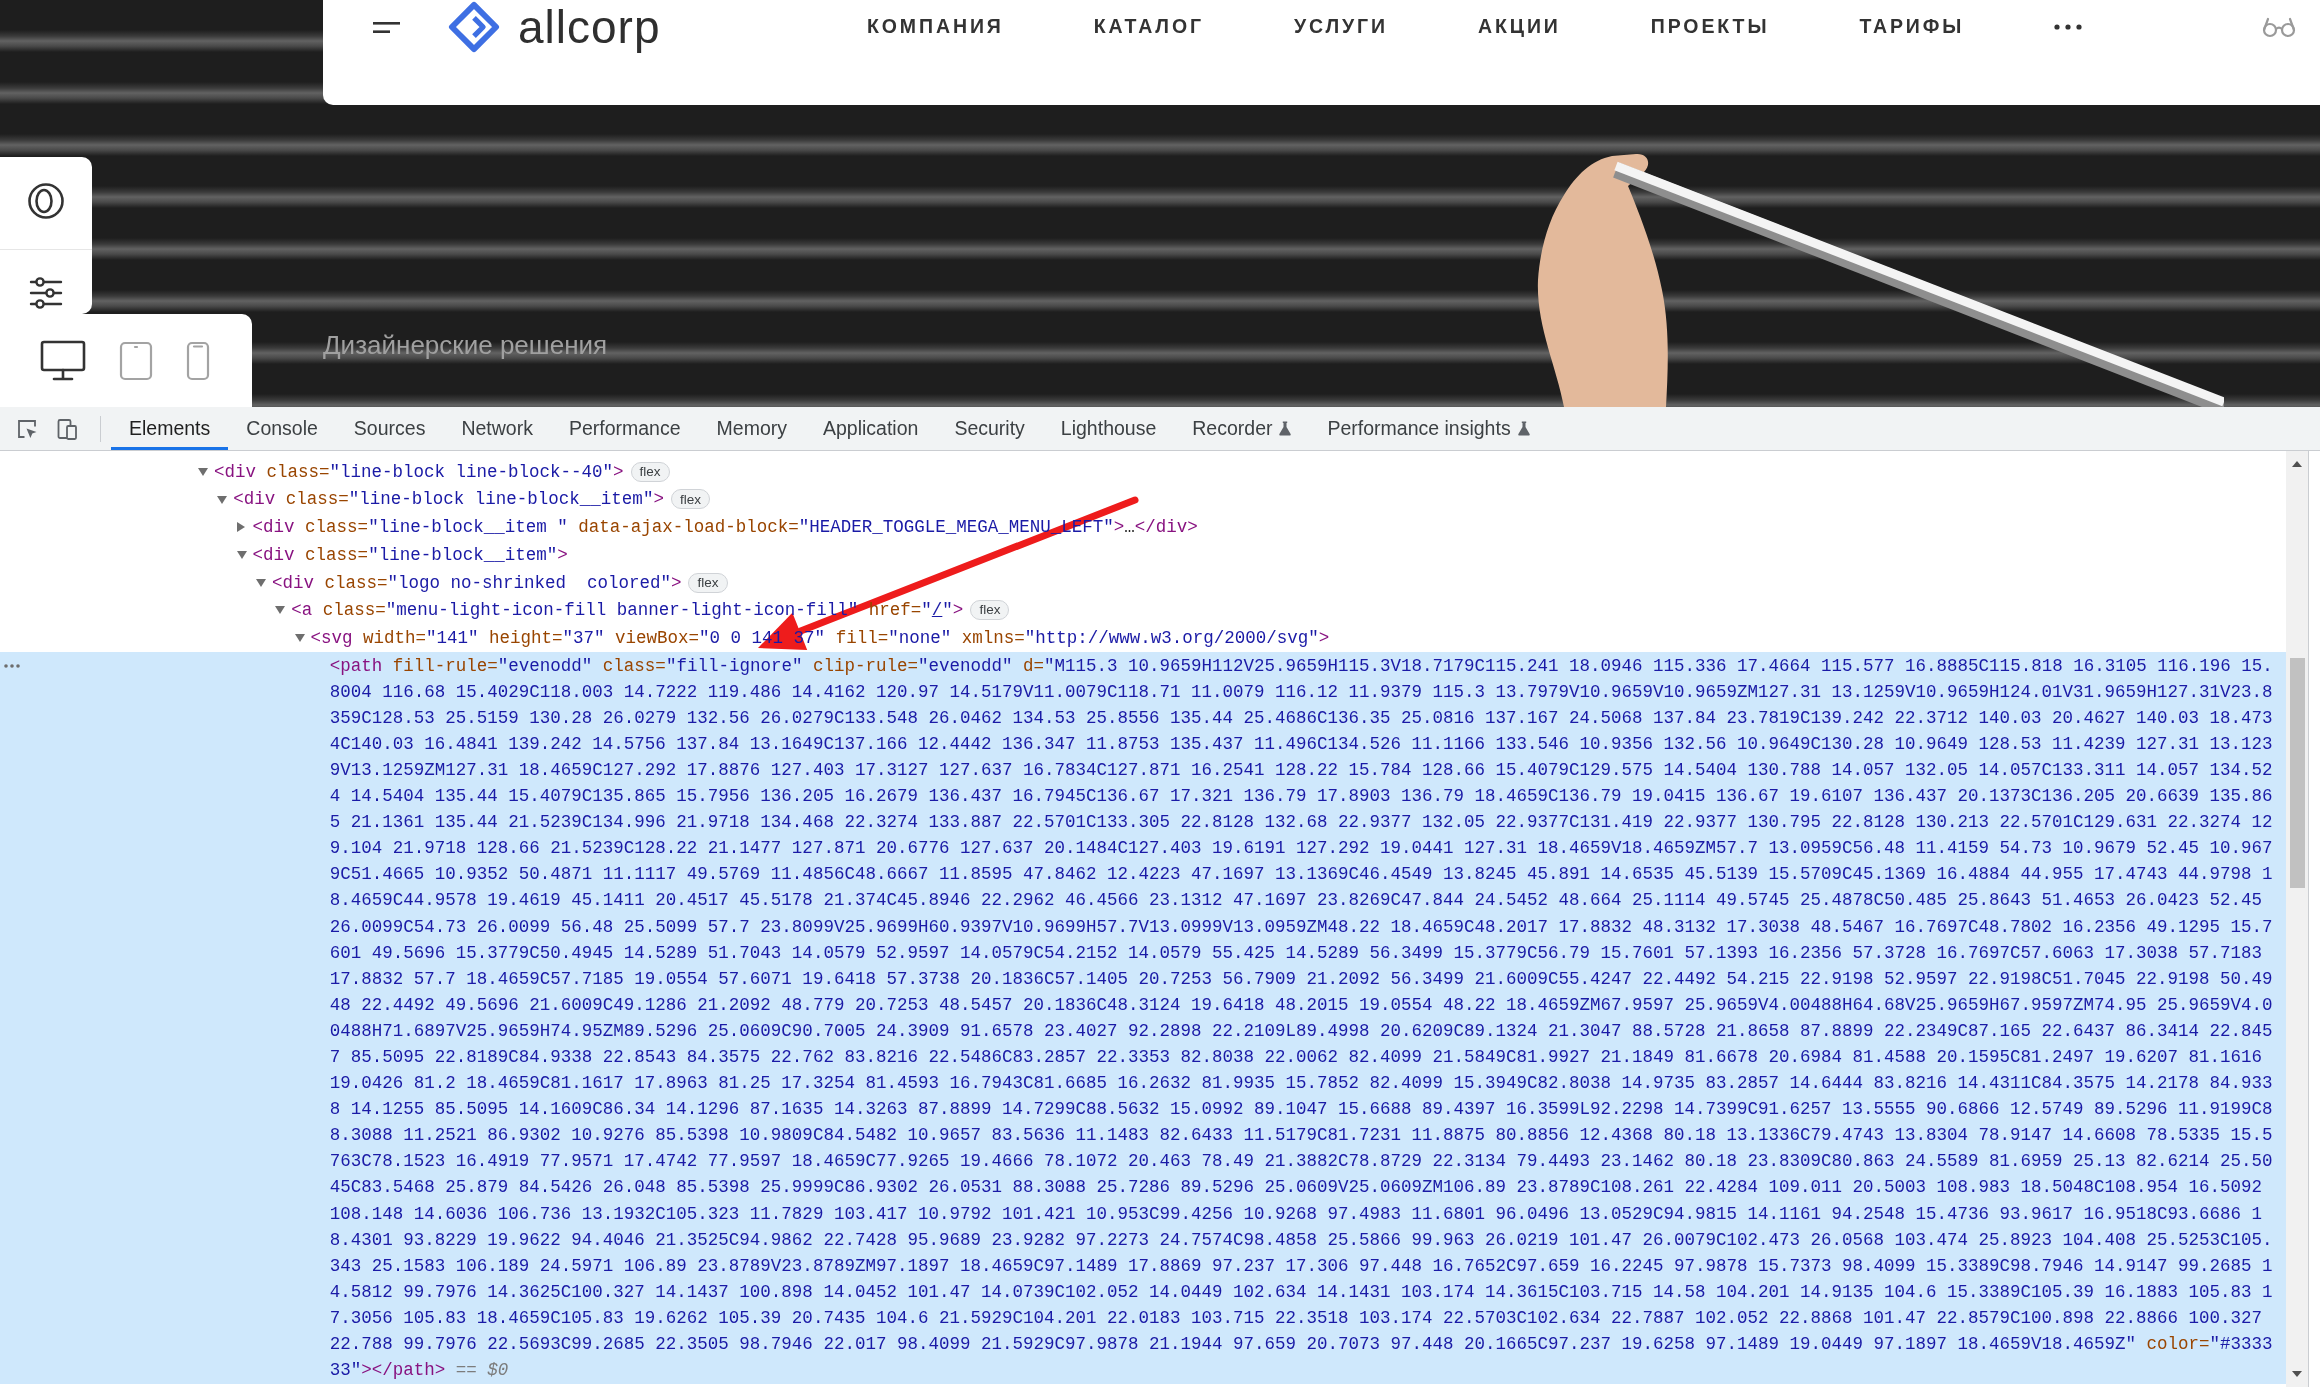  Describe the element at coordinates (465, 345) in the screenshot. I see `hero-subtitle: Дизайнерские решения` at that location.